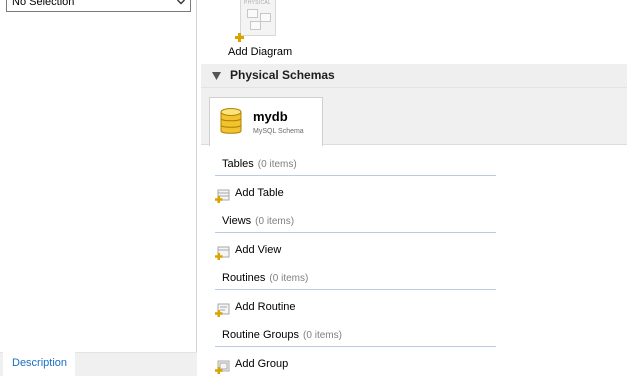  I want to click on add-group-icon, so click(222, 367).